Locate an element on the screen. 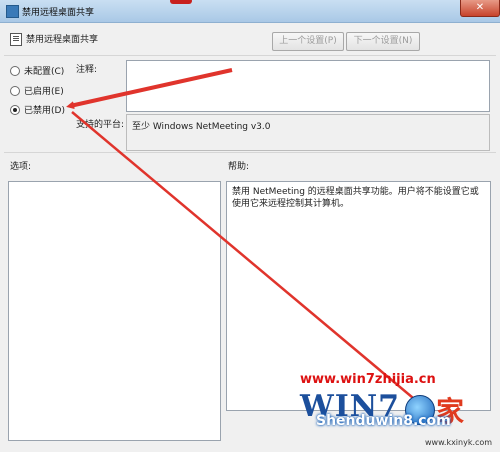  watermark-url: www.win7zhijia.cn is located at coordinates (368, 379).